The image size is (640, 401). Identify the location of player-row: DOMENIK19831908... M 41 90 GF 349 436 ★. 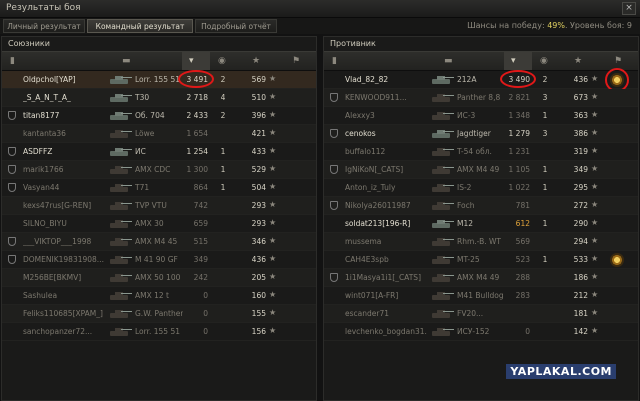
(159, 260).